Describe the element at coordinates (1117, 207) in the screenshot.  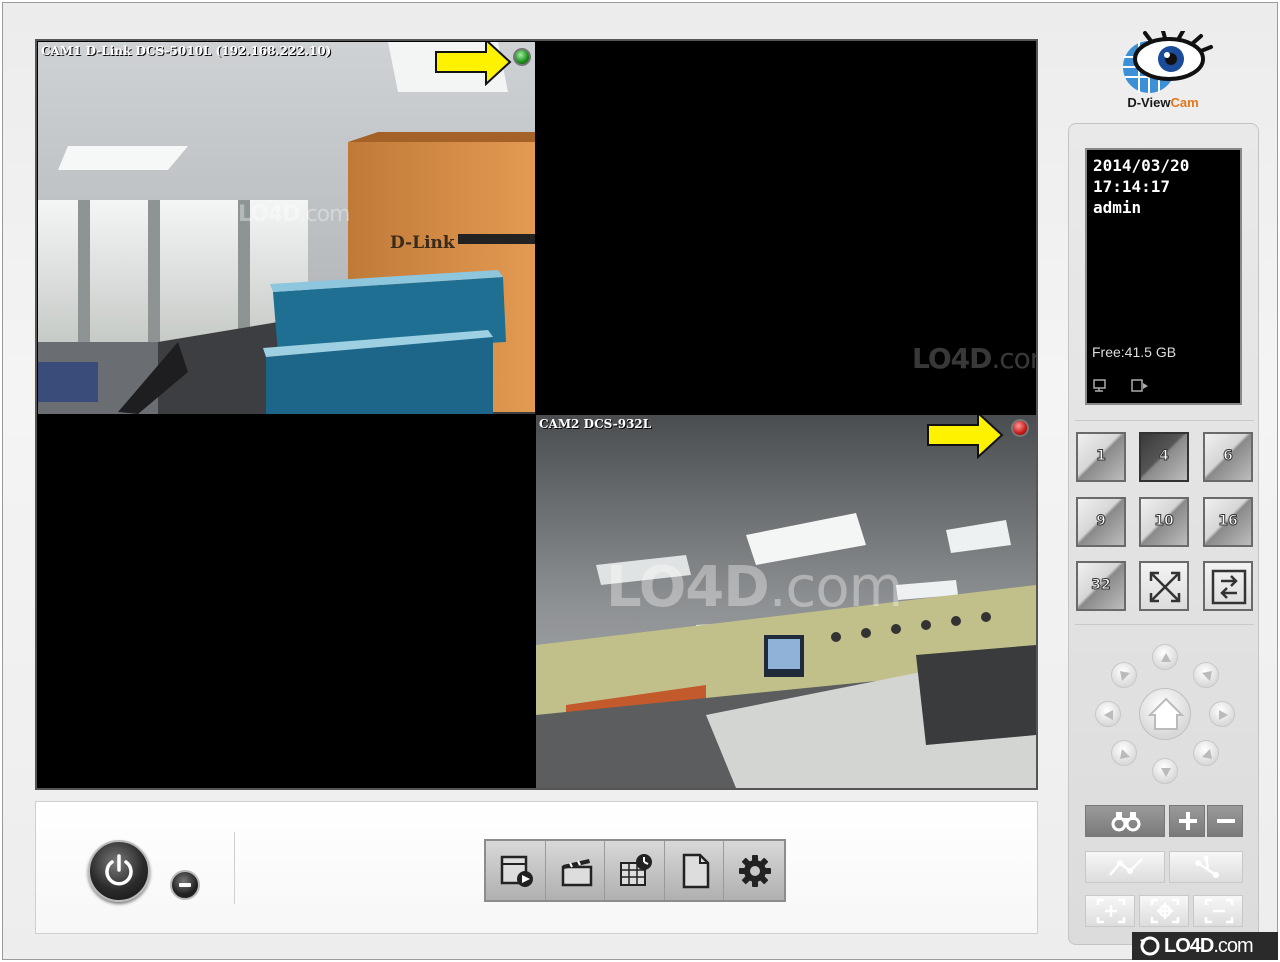
I see `current-user: admin` at that location.